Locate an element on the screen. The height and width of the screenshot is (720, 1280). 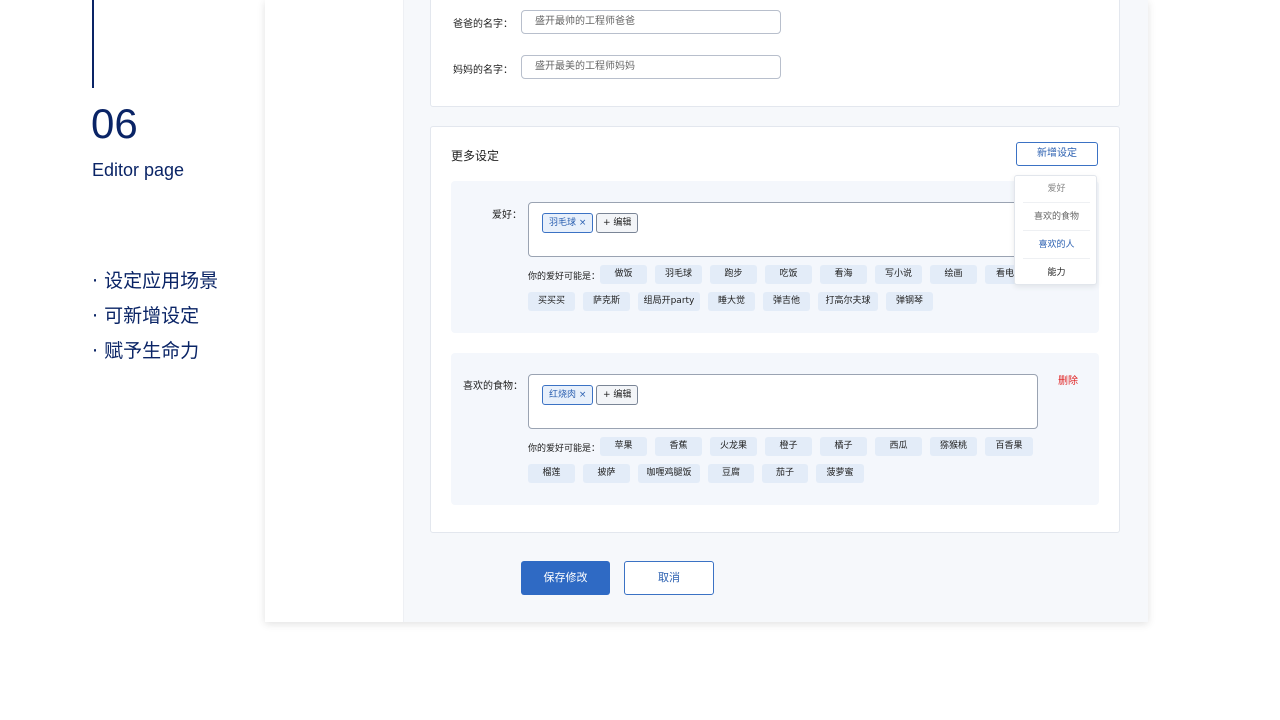
food-chip: 火龙果 is located at coordinates (733, 446).